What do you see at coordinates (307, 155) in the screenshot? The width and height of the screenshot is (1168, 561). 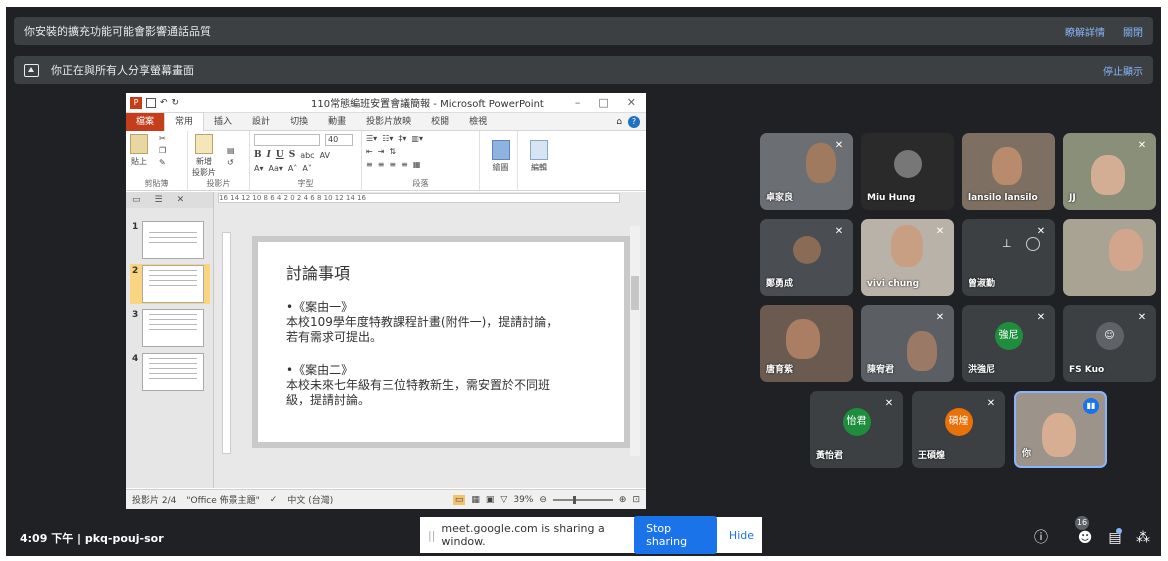 I see `strikethrough-button: abc` at bounding box center [307, 155].